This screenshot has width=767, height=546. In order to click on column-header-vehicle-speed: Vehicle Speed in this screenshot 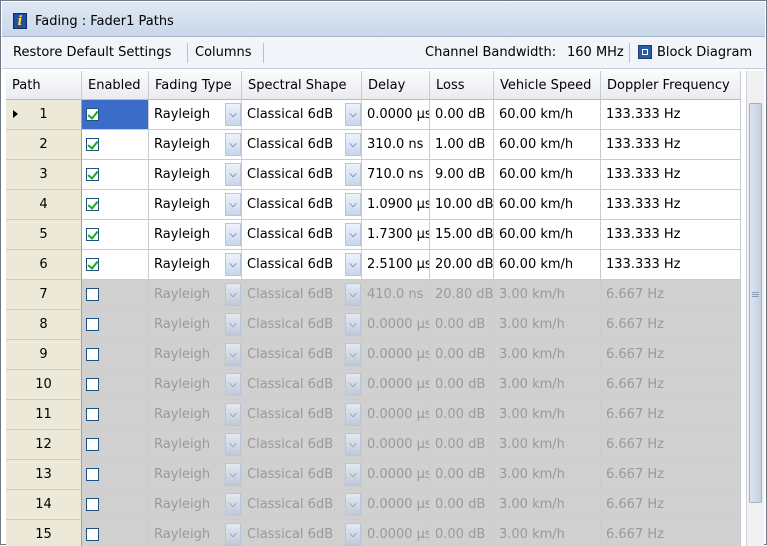, I will do `click(547, 85)`.